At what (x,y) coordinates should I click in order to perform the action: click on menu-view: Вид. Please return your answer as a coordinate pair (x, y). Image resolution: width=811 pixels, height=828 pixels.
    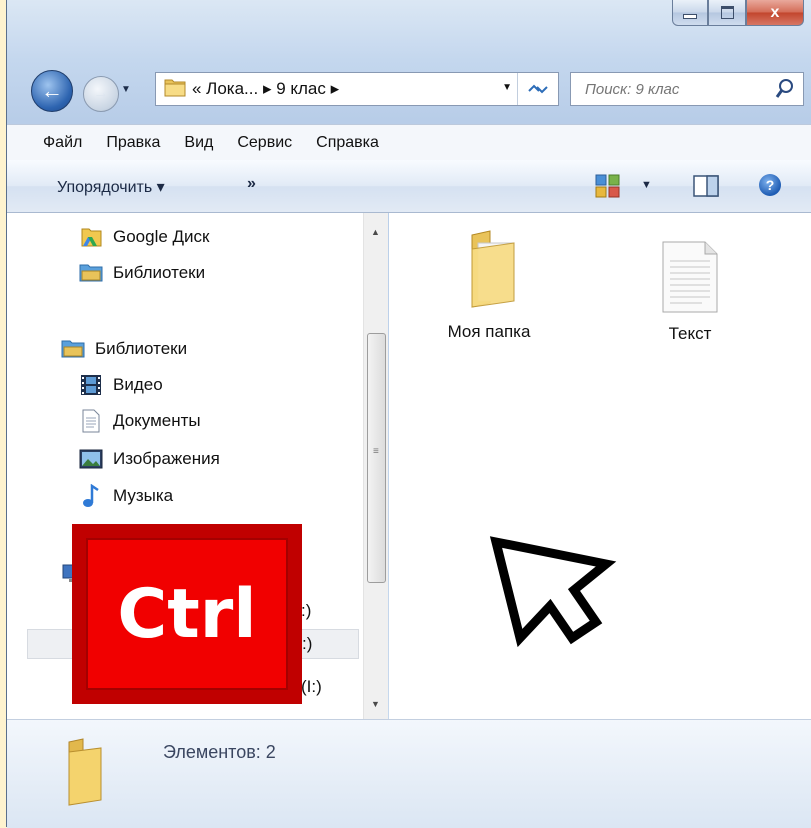
    Looking at the image, I should click on (198, 143).